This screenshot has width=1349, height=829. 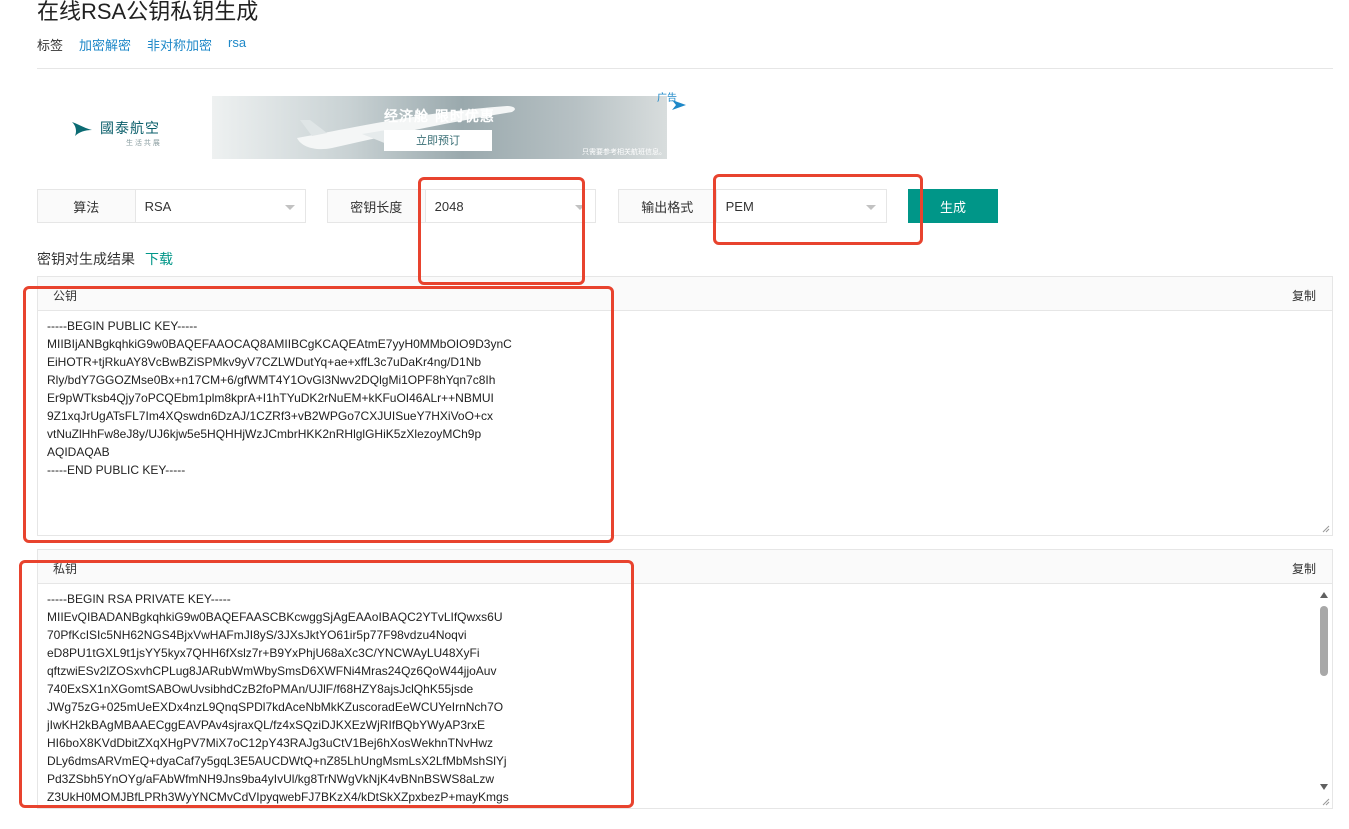 What do you see at coordinates (438, 140) in the screenshot?
I see `ad-book-button: 立即预订` at bounding box center [438, 140].